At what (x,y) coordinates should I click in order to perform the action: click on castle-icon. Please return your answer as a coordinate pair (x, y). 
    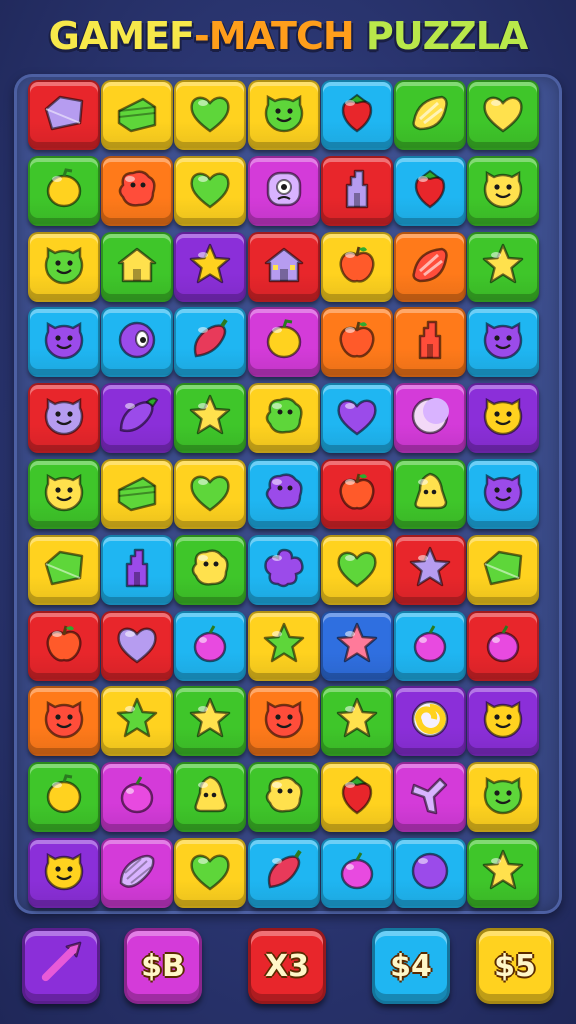
    Looking at the image, I should click on (137, 570).